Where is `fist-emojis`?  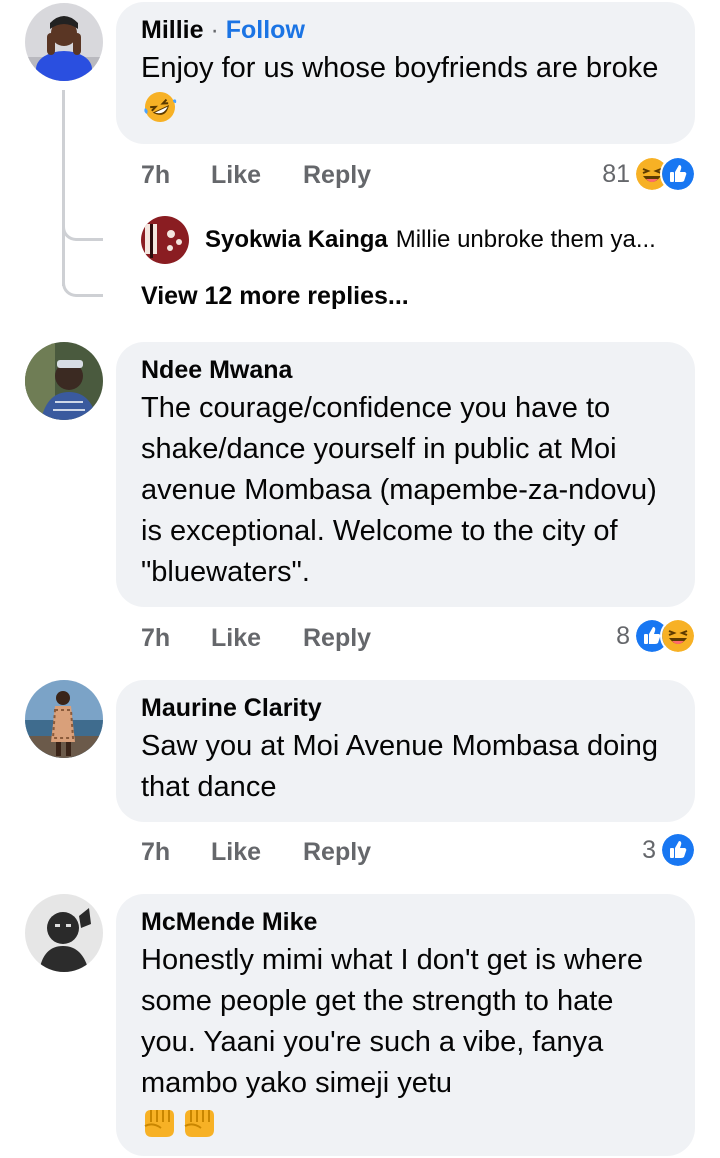 fist-emojis is located at coordinates (406, 1124).